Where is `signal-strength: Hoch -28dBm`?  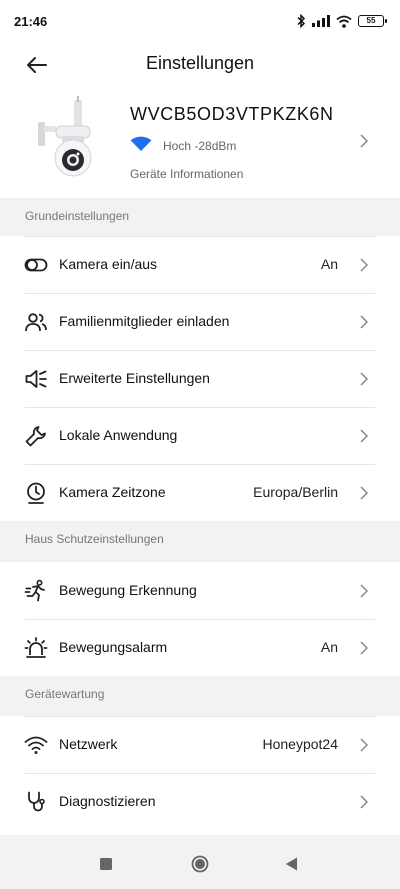
signal-strength: Hoch -28dBm is located at coordinates (200, 146).